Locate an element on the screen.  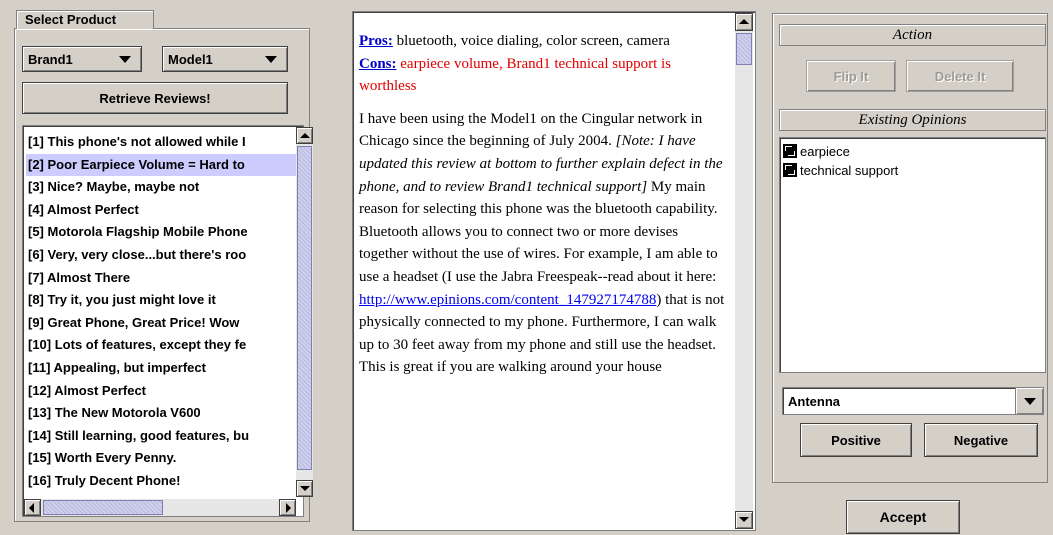
flip-it-button: Flip It is located at coordinates (851, 76).